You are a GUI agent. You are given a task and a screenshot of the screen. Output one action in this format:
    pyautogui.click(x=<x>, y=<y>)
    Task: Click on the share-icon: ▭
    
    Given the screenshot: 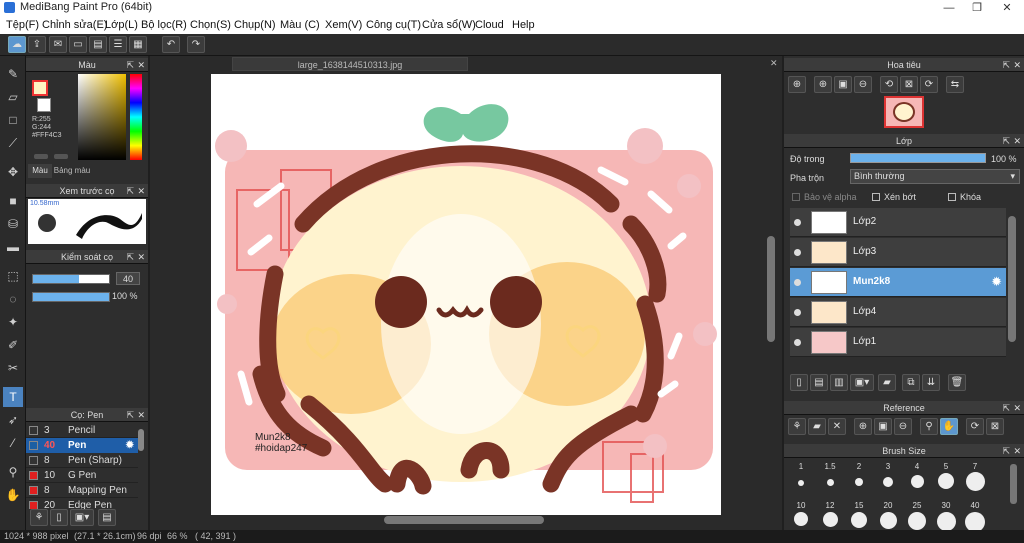 What is the action you would take?
    pyautogui.click(x=78, y=44)
    